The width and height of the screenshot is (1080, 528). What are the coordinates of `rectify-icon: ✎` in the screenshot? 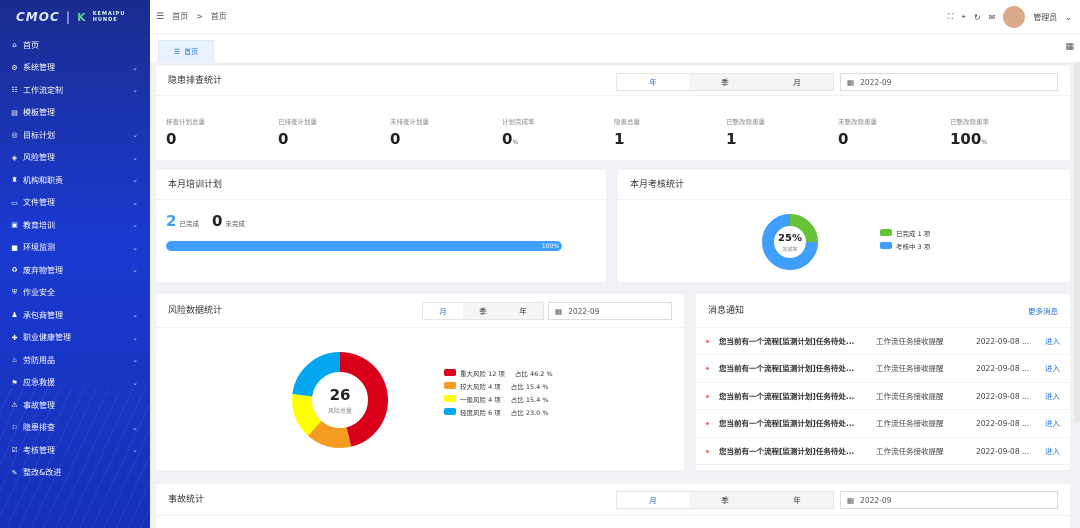 It's located at (14, 472).